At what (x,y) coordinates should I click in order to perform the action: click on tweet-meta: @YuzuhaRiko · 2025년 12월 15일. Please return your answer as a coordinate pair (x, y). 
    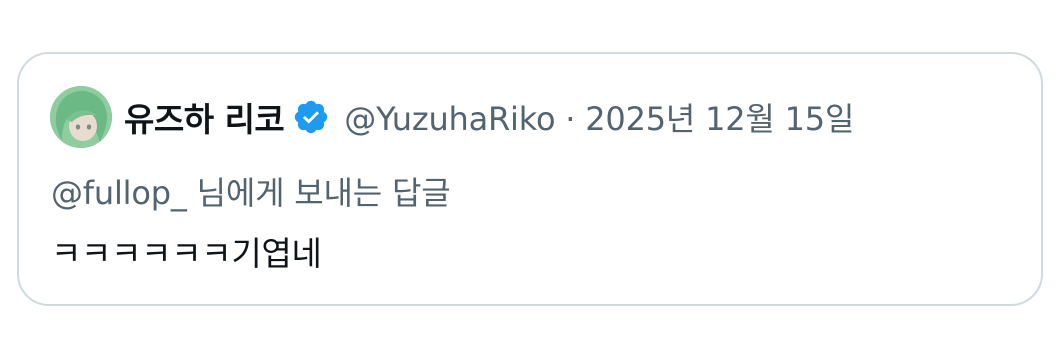
    Looking at the image, I should click on (599, 117).